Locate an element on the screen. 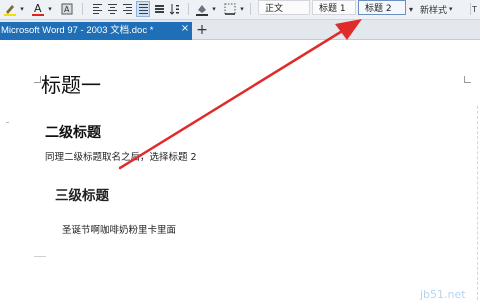  distributed-icon is located at coordinates (159, 9).